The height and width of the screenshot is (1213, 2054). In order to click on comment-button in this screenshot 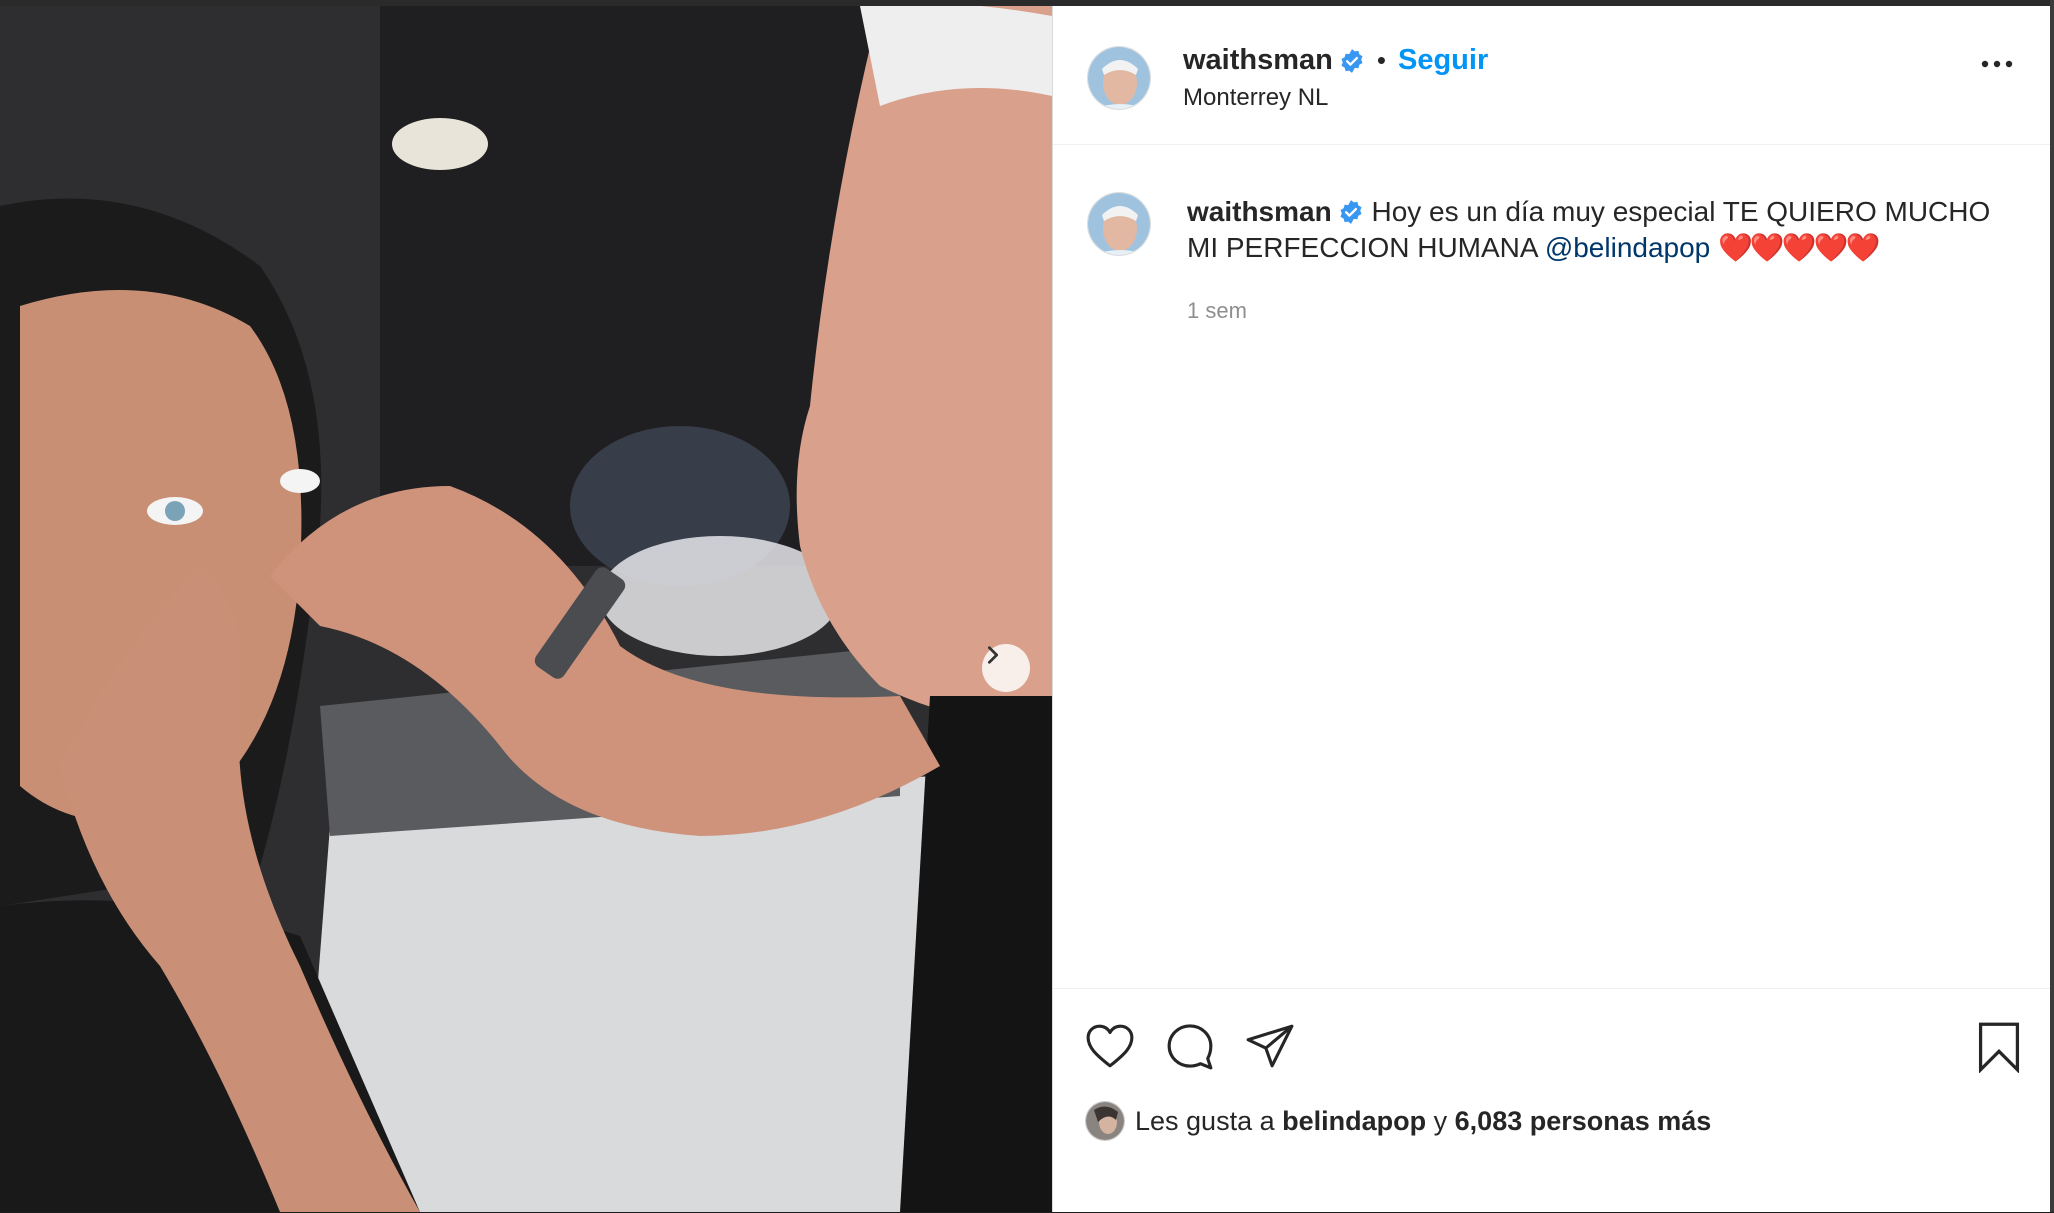, I will do `click(1190, 1048)`.